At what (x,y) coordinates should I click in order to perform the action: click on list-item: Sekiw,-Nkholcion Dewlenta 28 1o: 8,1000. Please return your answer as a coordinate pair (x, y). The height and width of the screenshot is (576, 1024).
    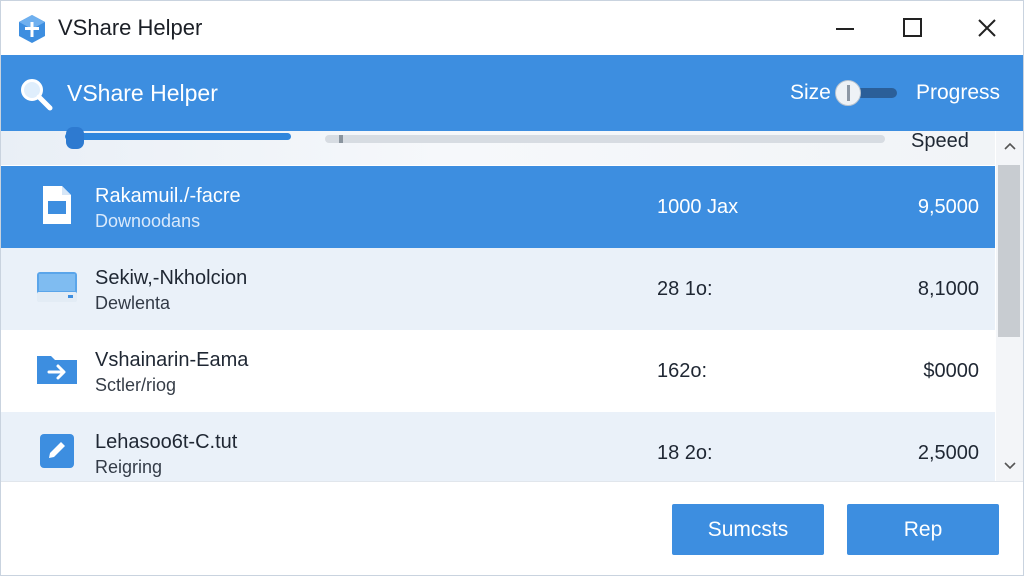
    Looking at the image, I should click on (498, 289).